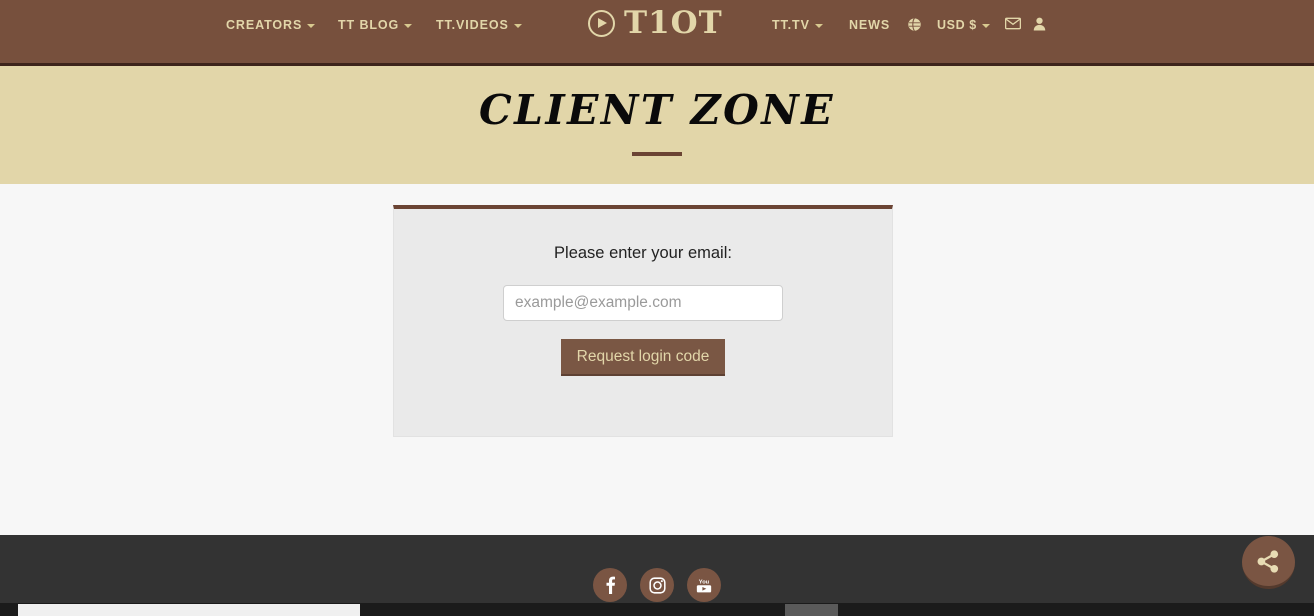 The image size is (1314, 616). I want to click on currency-selector: USD $, so click(963, 25).